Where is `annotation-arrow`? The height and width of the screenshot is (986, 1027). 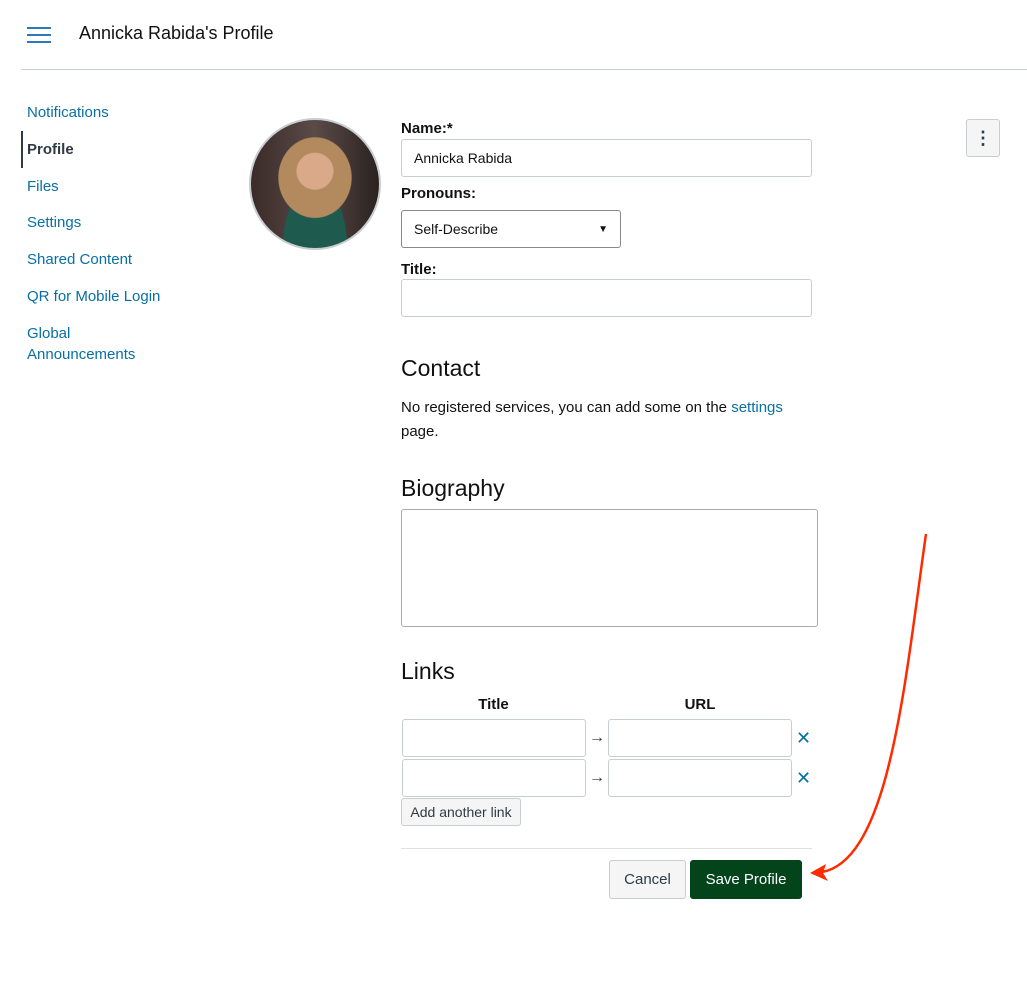
annotation-arrow is located at coordinates (869, 707).